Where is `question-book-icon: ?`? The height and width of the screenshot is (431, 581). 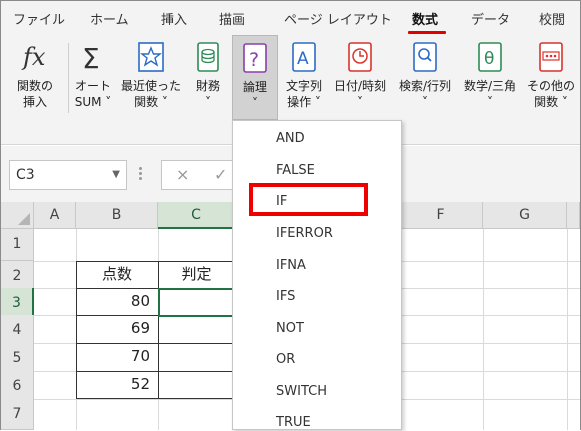
question-book-icon: ? is located at coordinates (255, 58).